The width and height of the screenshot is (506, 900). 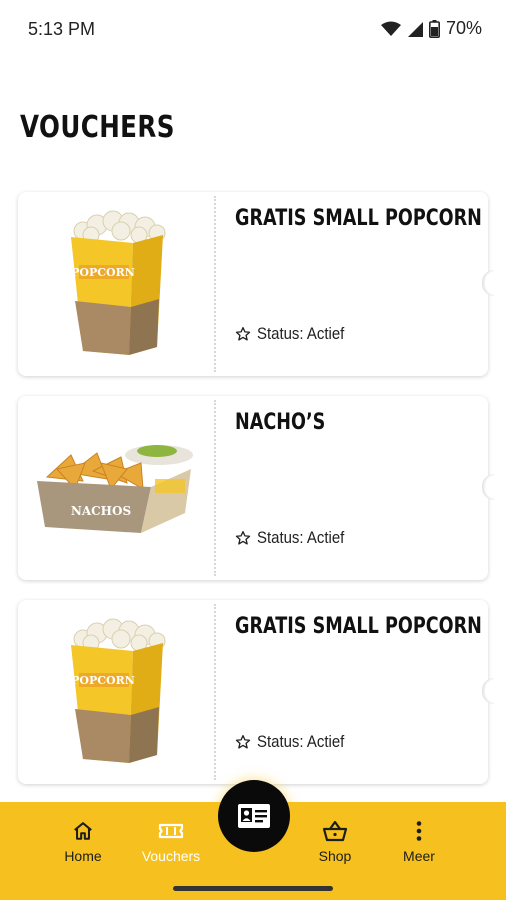 I want to click on status-time: 5:13 PM, so click(x=62, y=29).